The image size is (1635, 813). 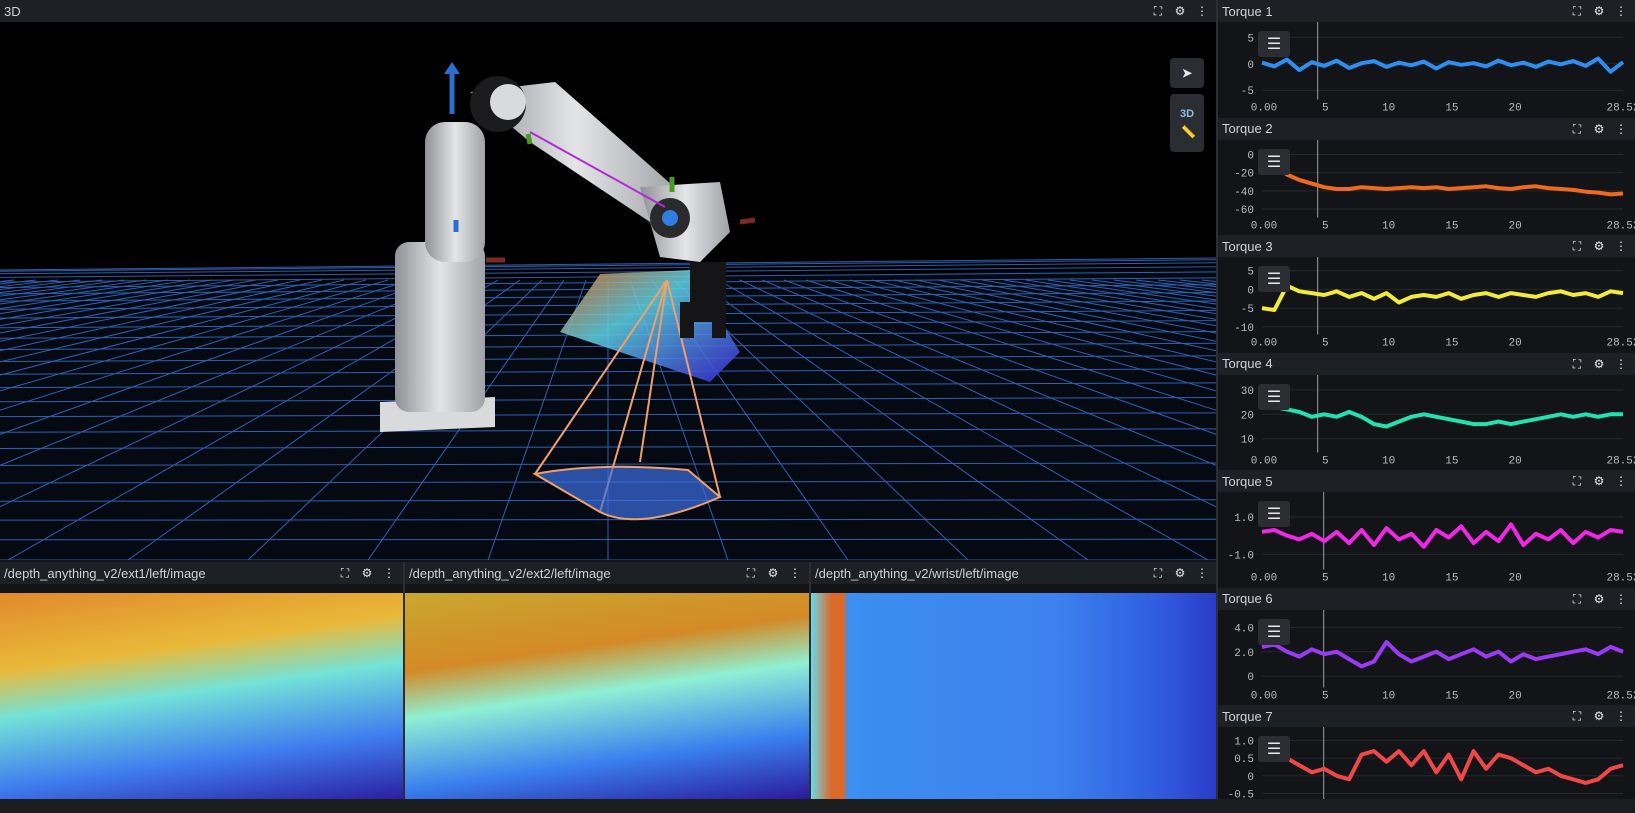 I want to click on image-panel-title: /depth_anything_v2/ext2/left/image, so click(x=510, y=573).